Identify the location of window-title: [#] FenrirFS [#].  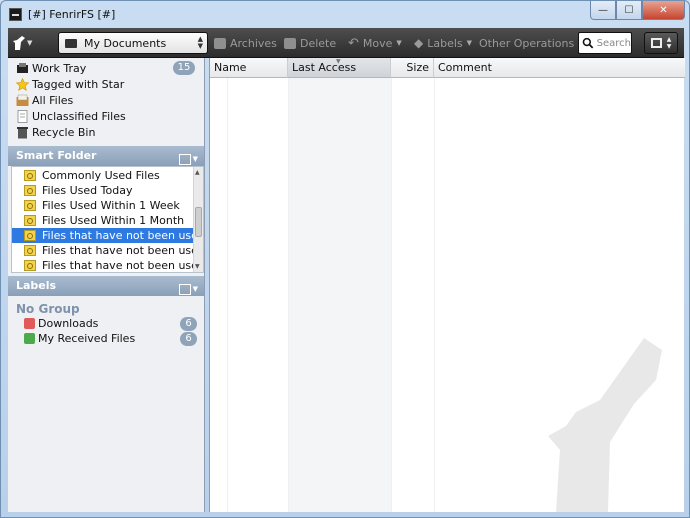
(72, 14).